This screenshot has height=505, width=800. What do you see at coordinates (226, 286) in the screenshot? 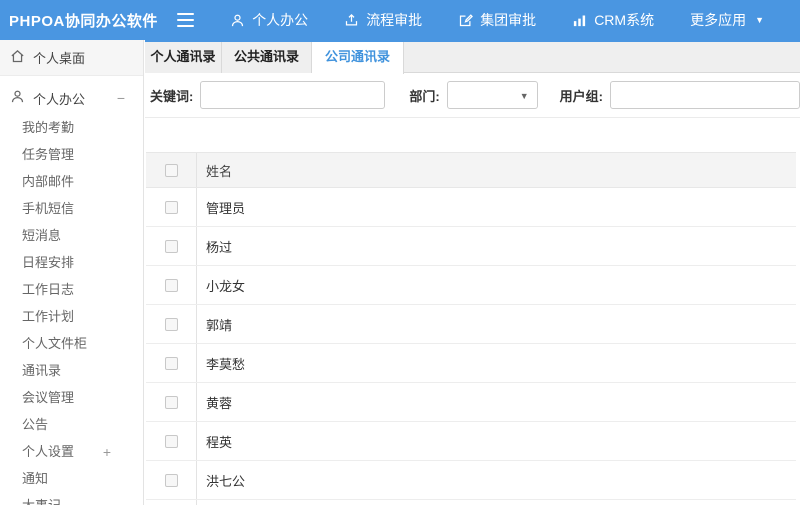
I see `contact-name: 小龙女` at bounding box center [226, 286].